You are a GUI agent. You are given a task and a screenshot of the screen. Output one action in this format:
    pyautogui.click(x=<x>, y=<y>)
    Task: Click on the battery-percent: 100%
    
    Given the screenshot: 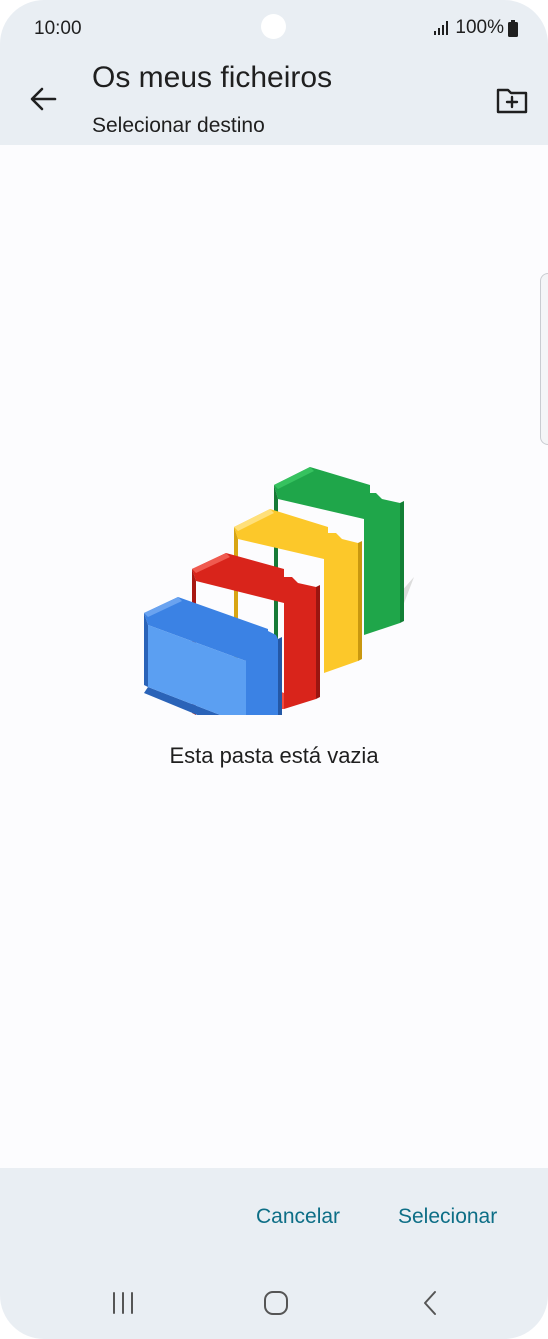 What is the action you would take?
    pyautogui.click(x=479, y=27)
    